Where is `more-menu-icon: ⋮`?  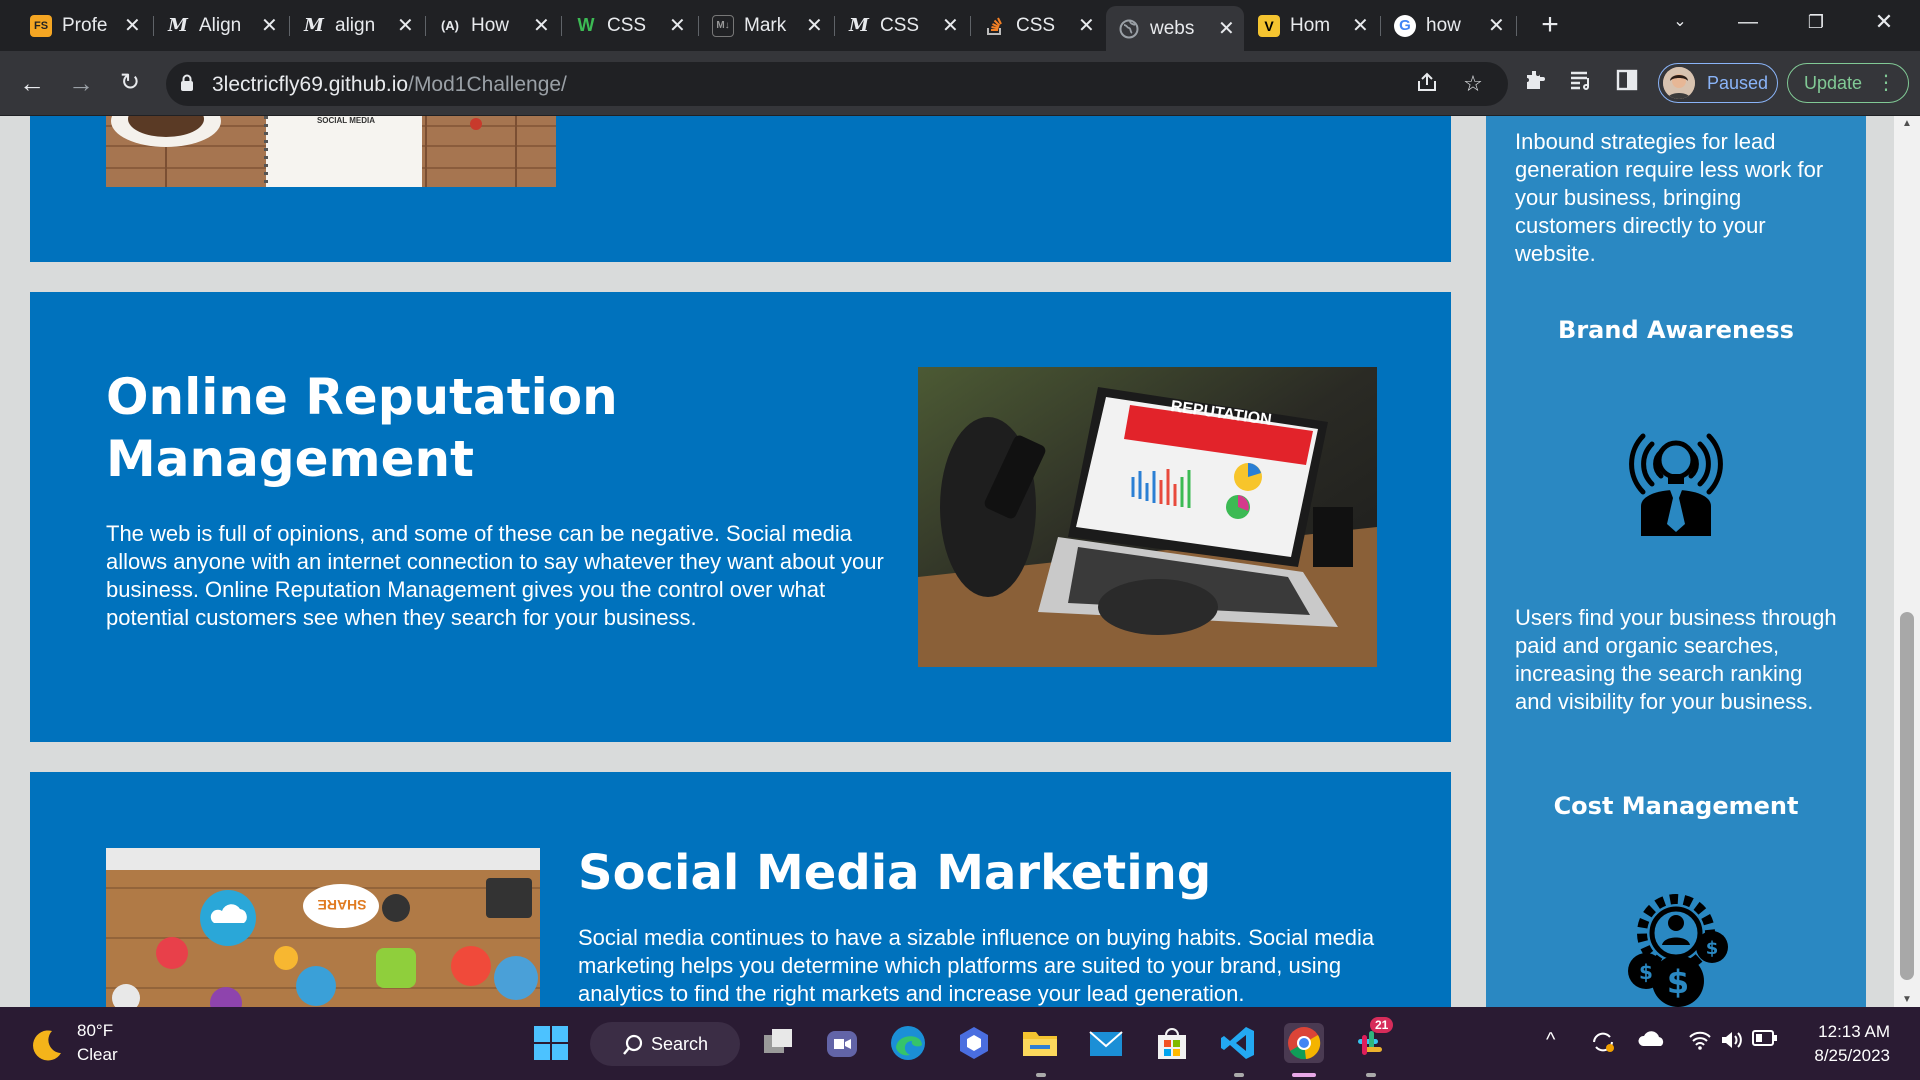 more-menu-icon: ⋮ is located at coordinates (1886, 82).